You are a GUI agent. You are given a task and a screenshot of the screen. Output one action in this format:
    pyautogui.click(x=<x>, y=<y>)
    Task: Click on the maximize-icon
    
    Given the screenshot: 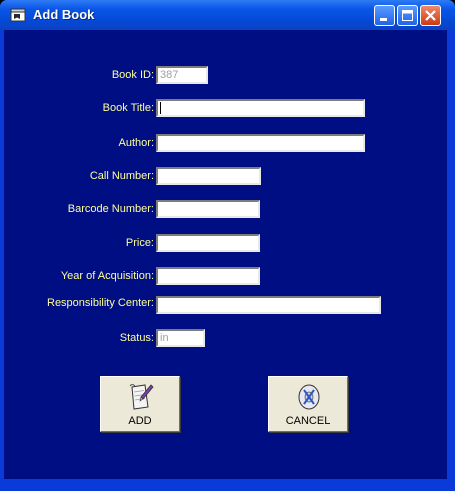 What is the action you would take?
    pyautogui.click(x=407, y=15)
    